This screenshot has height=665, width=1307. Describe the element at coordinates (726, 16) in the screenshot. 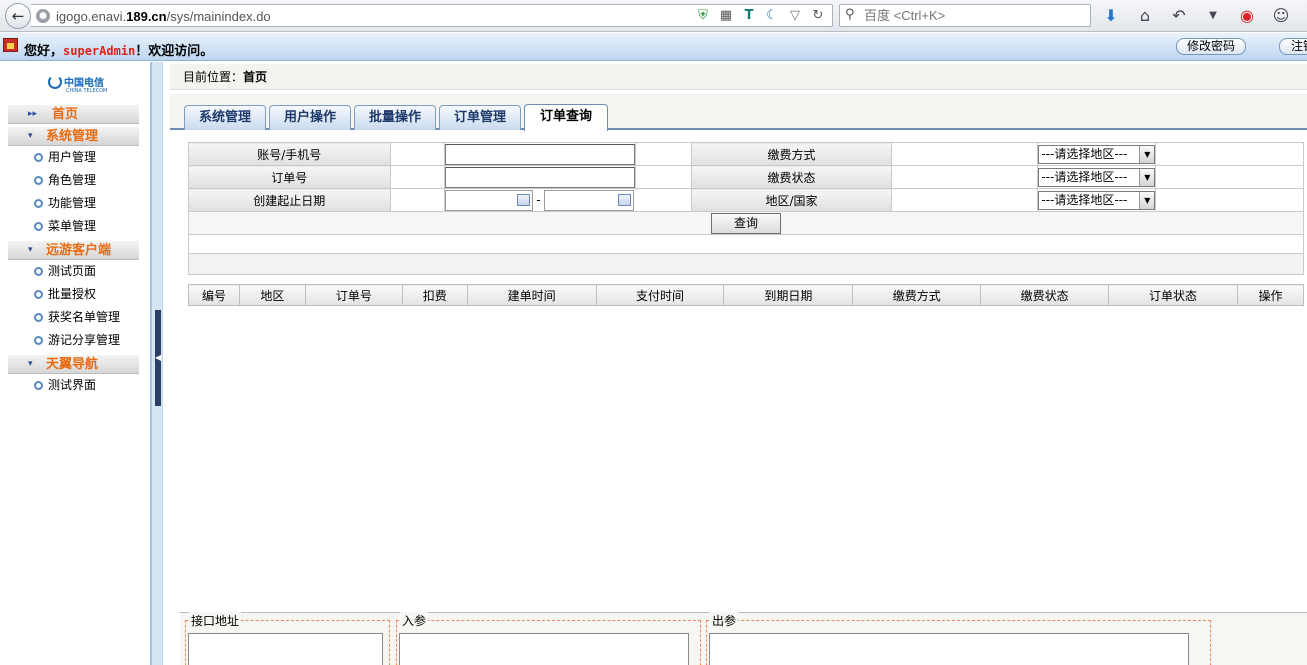

I see `qr-code-icon: ▦` at that location.